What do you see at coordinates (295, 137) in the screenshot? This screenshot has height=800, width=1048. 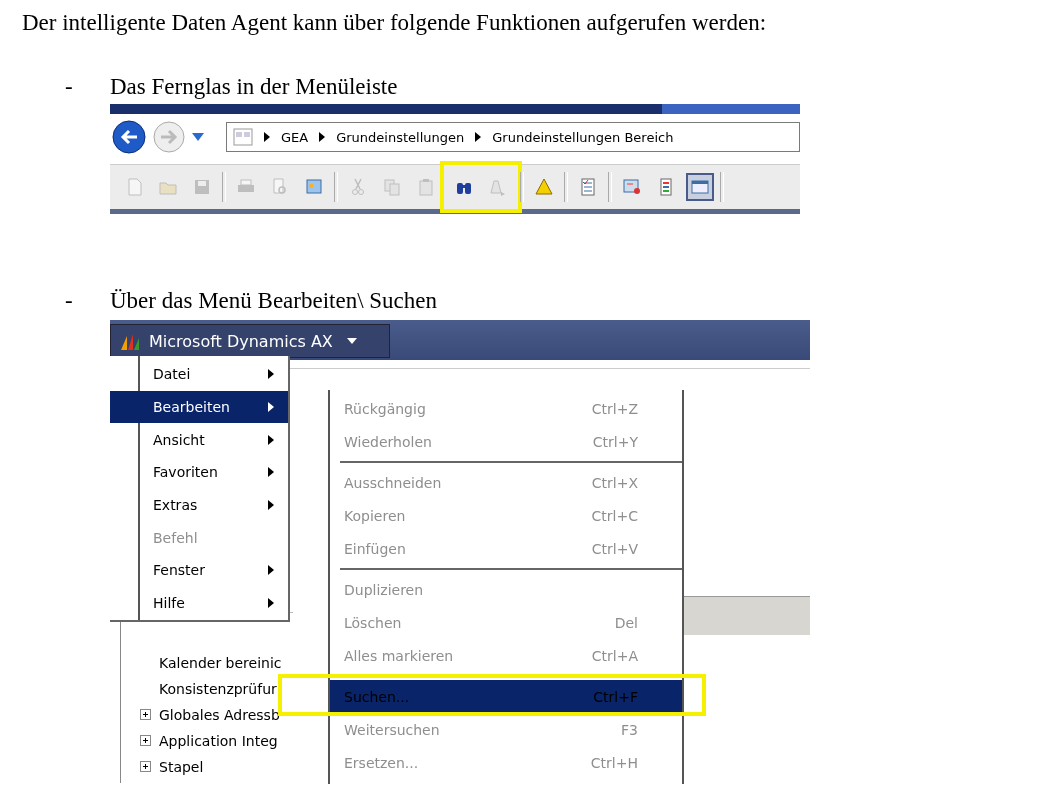 I see `breadcrumb-item: GEA` at bounding box center [295, 137].